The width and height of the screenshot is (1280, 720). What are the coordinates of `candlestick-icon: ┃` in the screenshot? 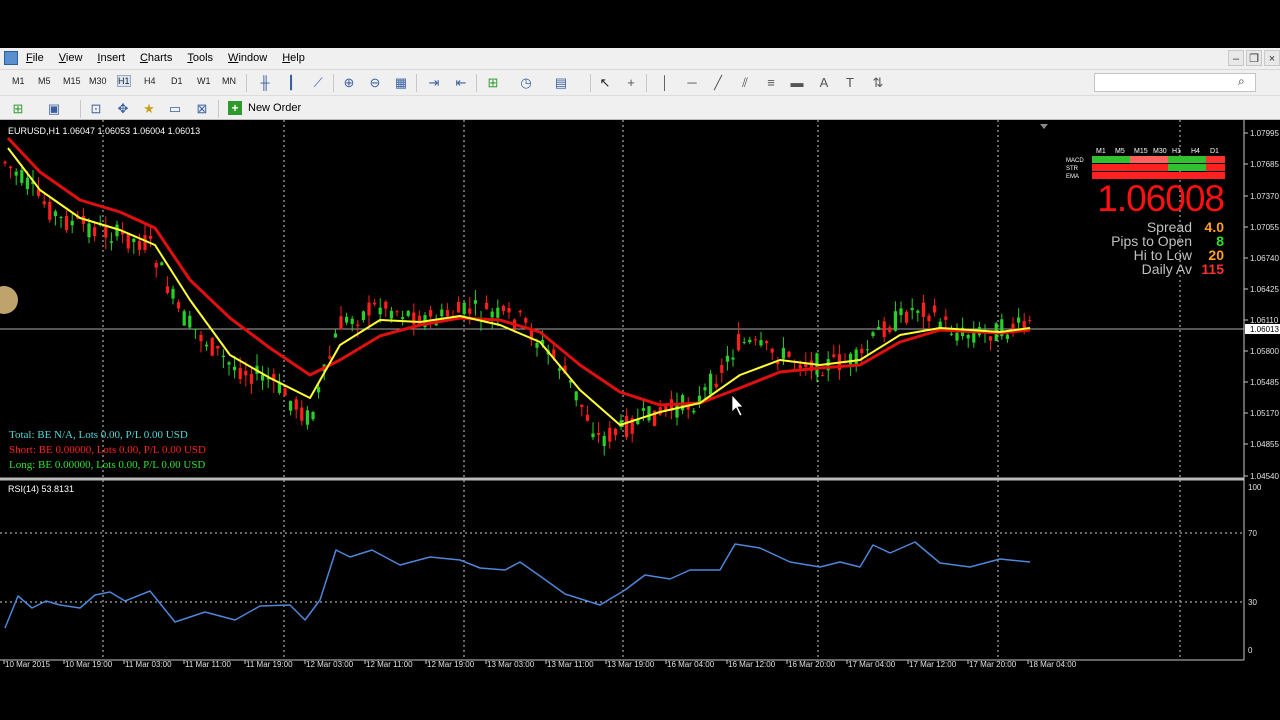 It's located at (291, 83).